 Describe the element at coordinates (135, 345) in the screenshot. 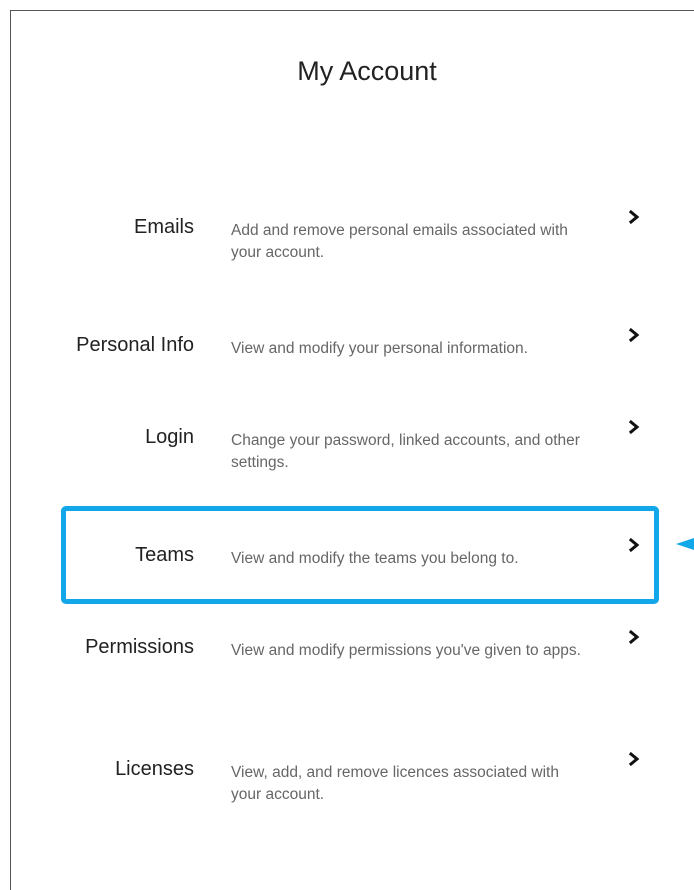

I see `row-label: Personal Info` at that location.